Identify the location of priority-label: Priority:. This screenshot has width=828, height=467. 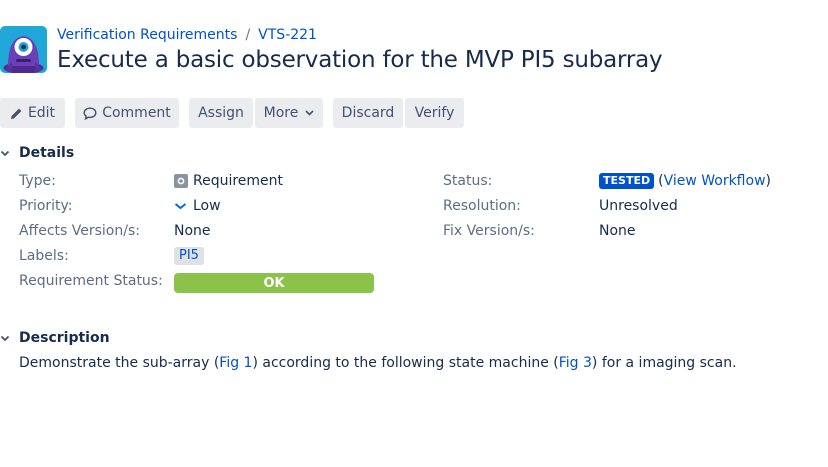
(46, 206).